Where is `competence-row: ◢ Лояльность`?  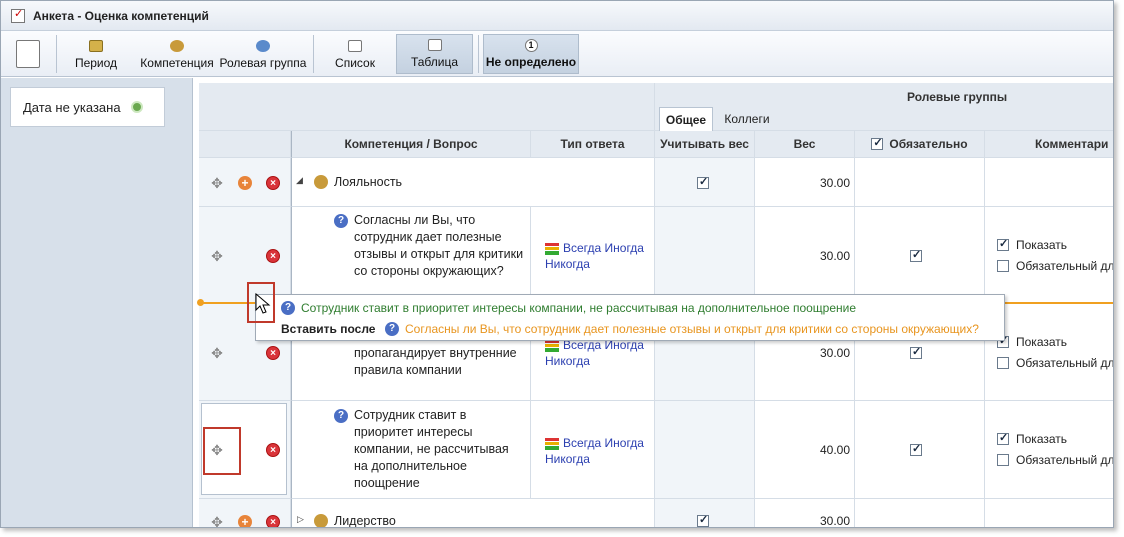 competence-row: ◢ Лояльность is located at coordinates (473, 182).